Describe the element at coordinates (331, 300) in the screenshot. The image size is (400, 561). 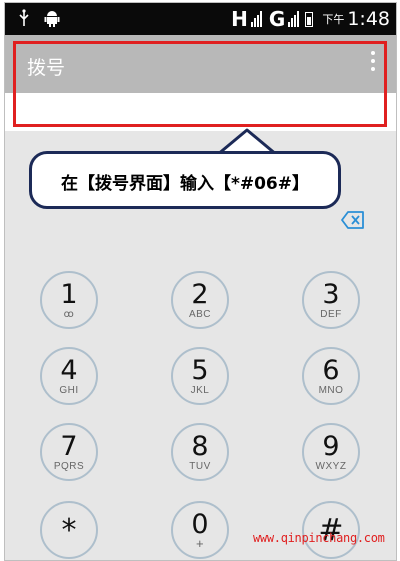
I see `dial-key-3: 3 DEF` at that location.